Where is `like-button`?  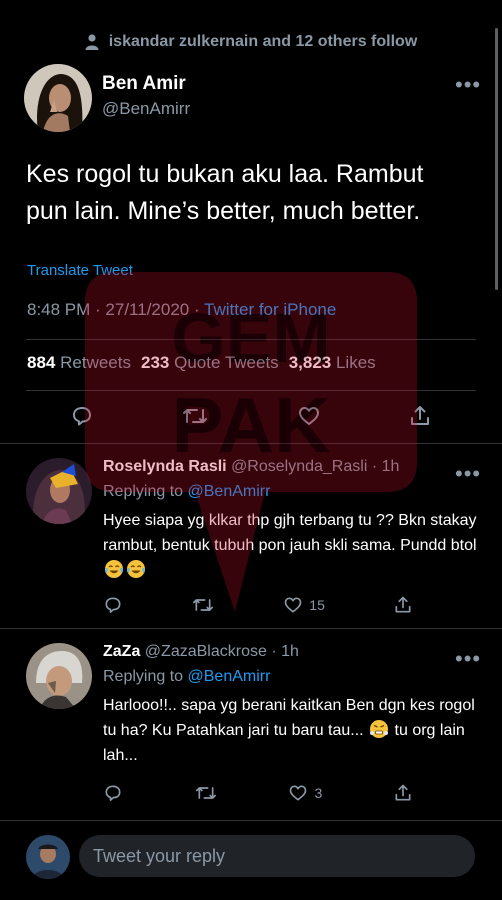 like-button is located at coordinates (309, 416).